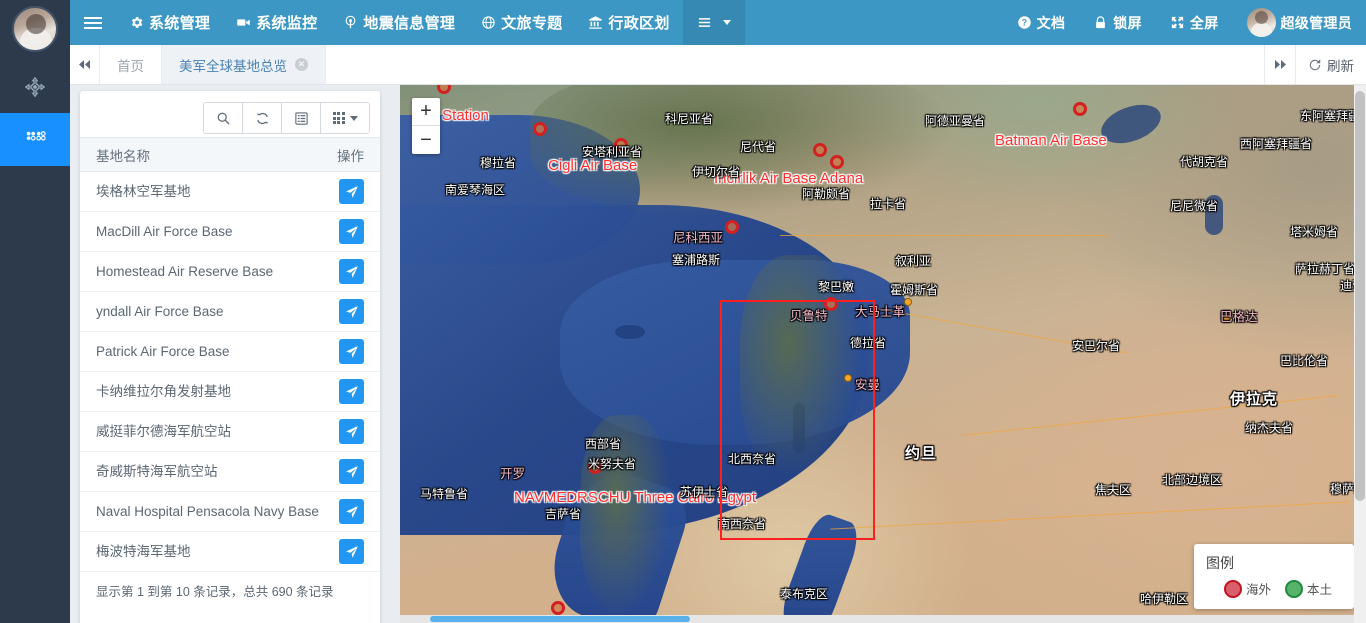 This screenshot has width=1366, height=623. I want to click on nav-item-administrative-divisions: 行政区划, so click(628, 22).